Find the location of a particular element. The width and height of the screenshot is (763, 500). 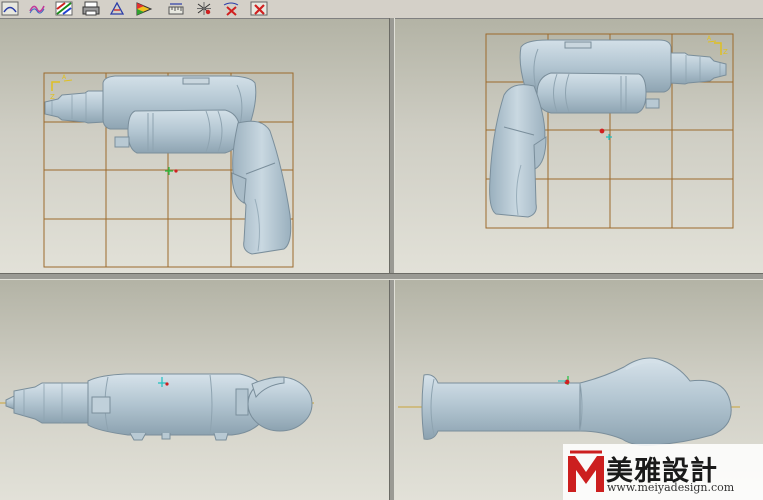

watermark: 美雅設計 www.meiyadesign.com is located at coordinates (663, 472).